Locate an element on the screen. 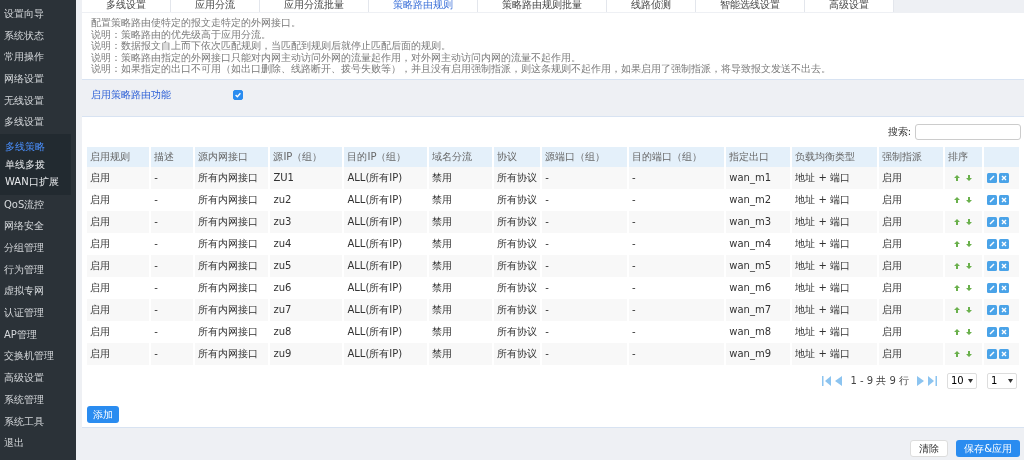 This screenshot has height=460, width=1024. table-cell-text: ALL(所有IP) is located at coordinates (375, 199).